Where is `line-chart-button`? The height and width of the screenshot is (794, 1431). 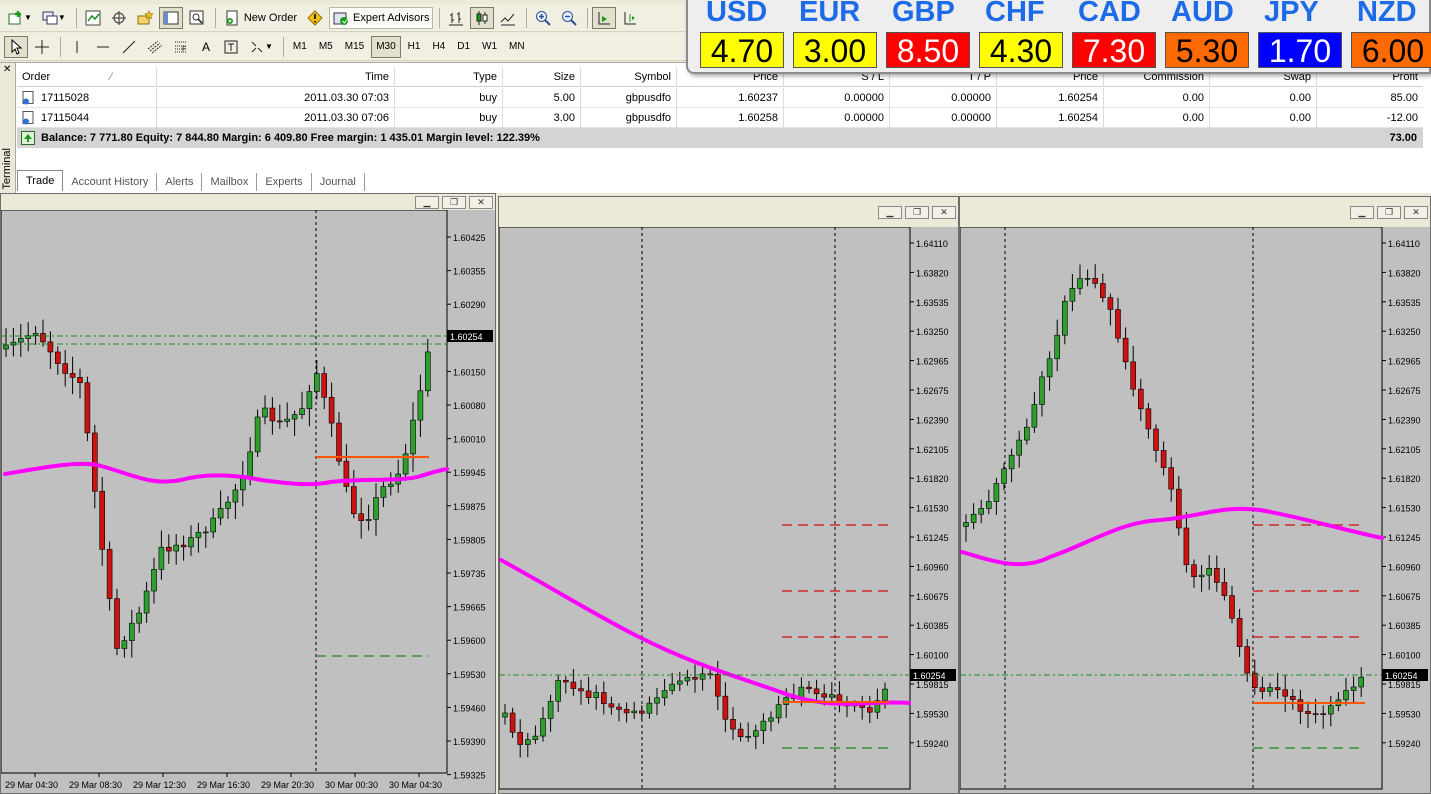
line-chart-button is located at coordinates (508, 18).